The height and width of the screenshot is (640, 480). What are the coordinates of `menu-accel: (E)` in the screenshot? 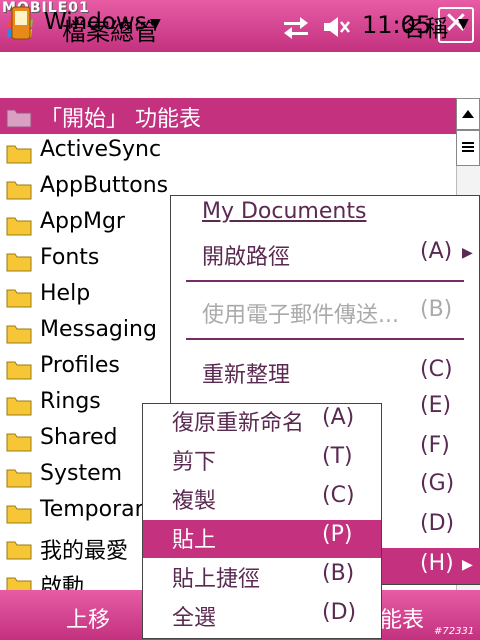 It's located at (435, 405).